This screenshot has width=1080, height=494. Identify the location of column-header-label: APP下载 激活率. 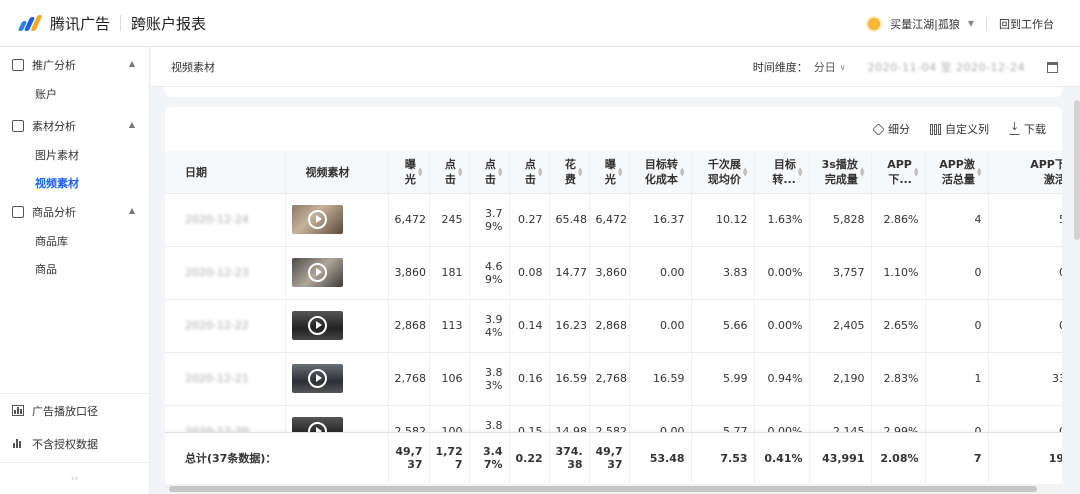
(1046, 171).